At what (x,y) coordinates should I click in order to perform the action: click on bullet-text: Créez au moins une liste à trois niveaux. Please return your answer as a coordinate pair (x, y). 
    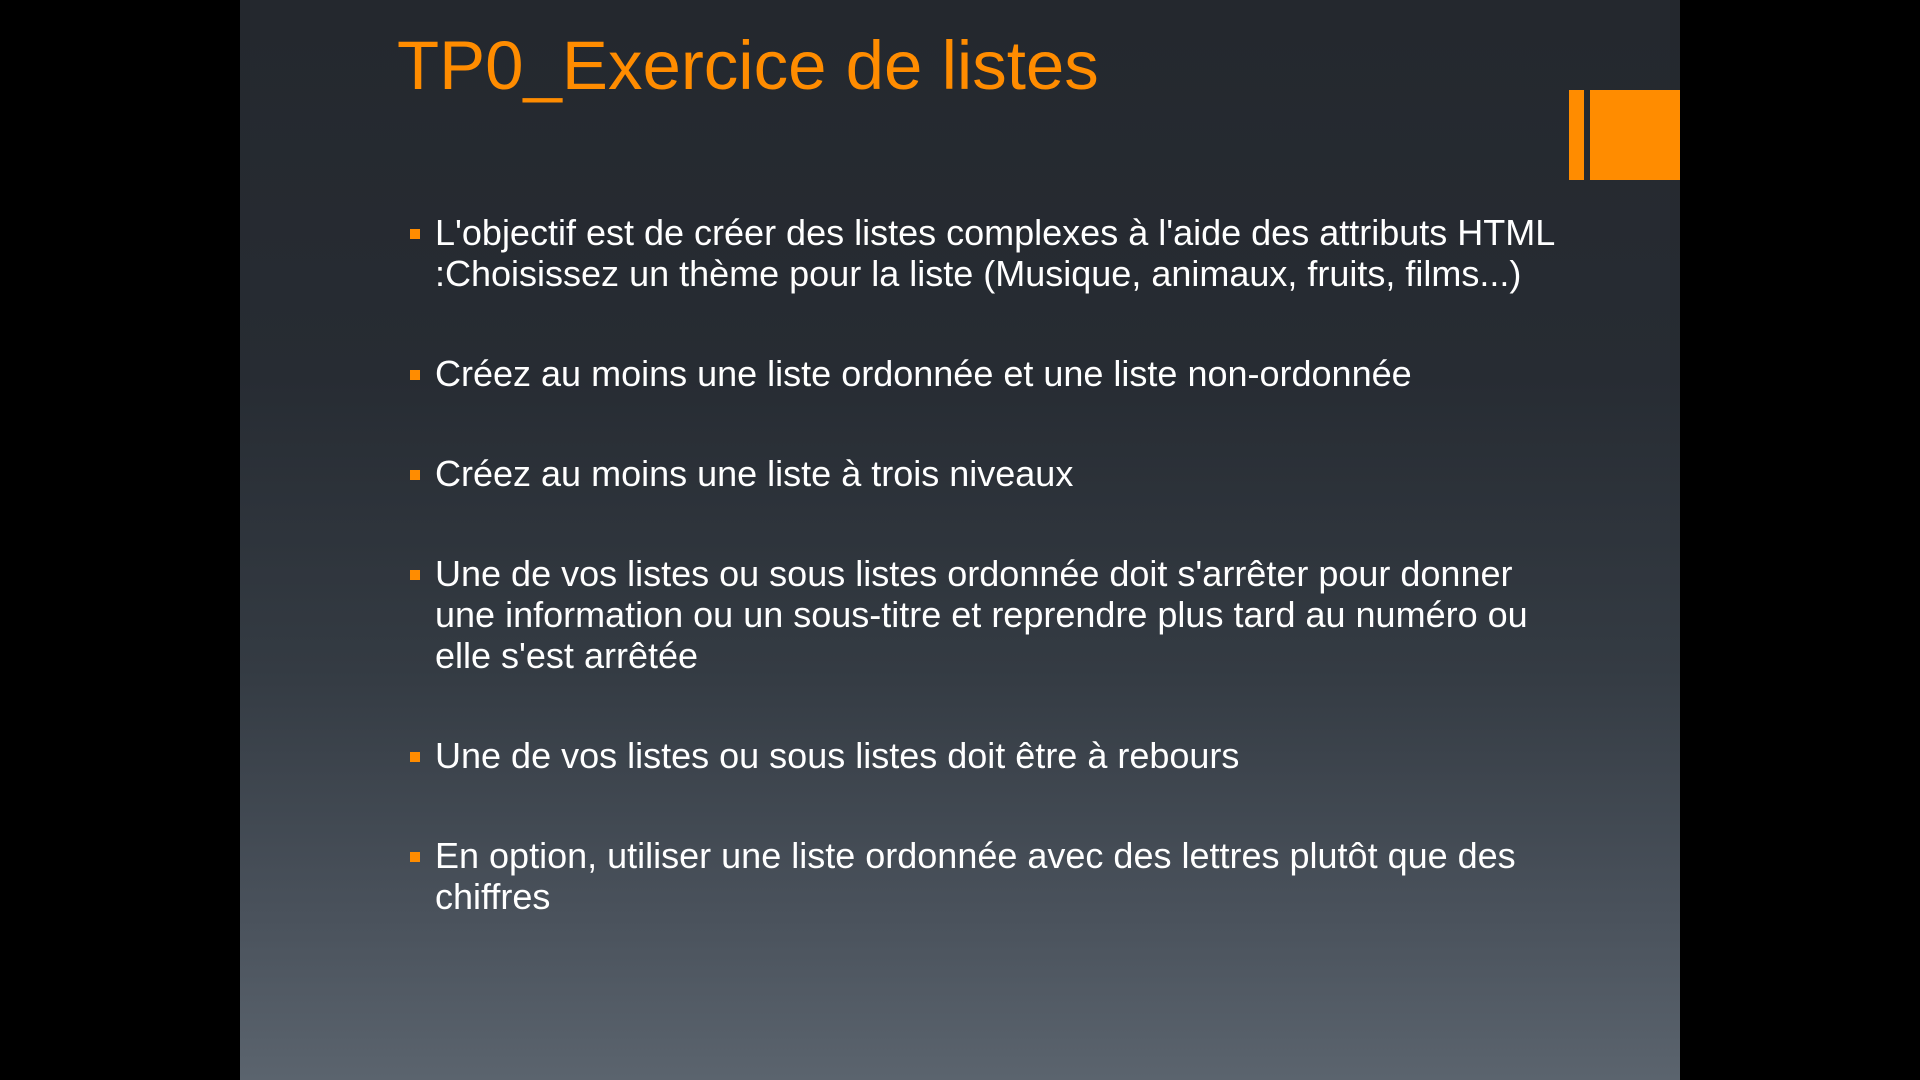
    Looking at the image, I should click on (754, 473).